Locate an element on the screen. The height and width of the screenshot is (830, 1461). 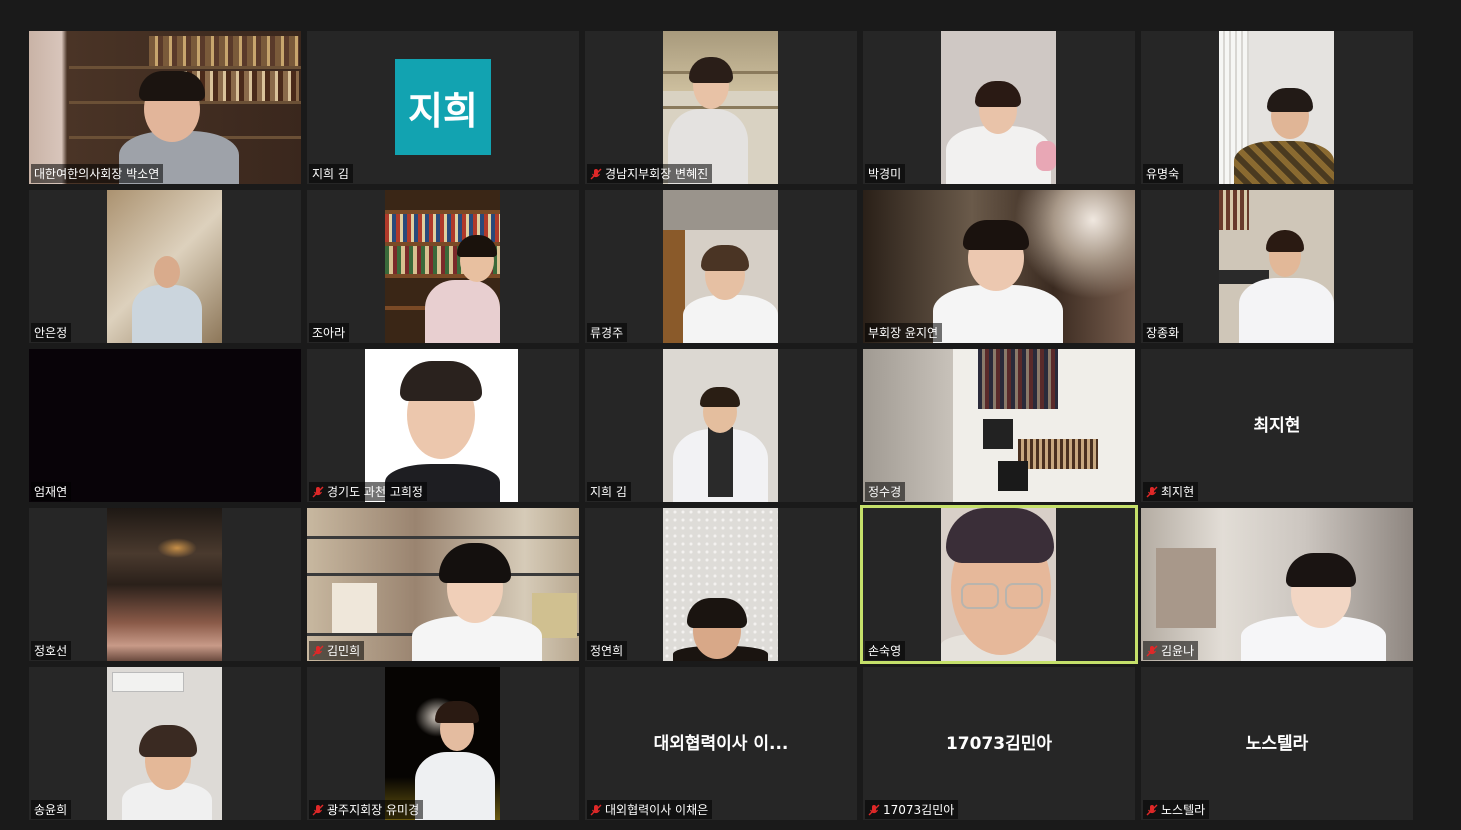
participant-name-label: 송윤희 is located at coordinates (51, 809).